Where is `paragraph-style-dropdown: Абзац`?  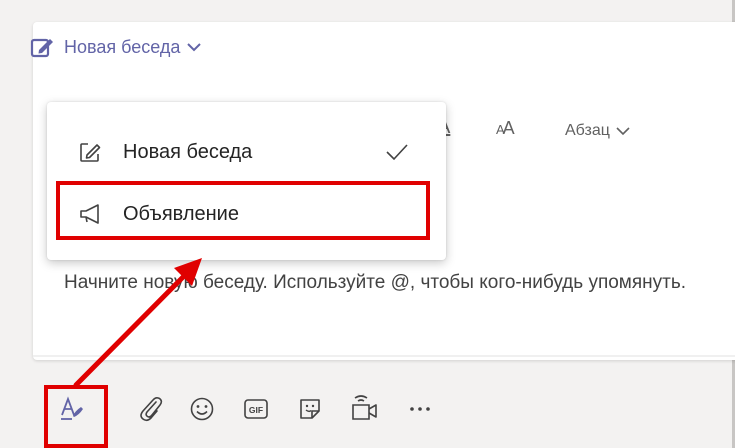 paragraph-style-dropdown: Абзац is located at coordinates (597, 131).